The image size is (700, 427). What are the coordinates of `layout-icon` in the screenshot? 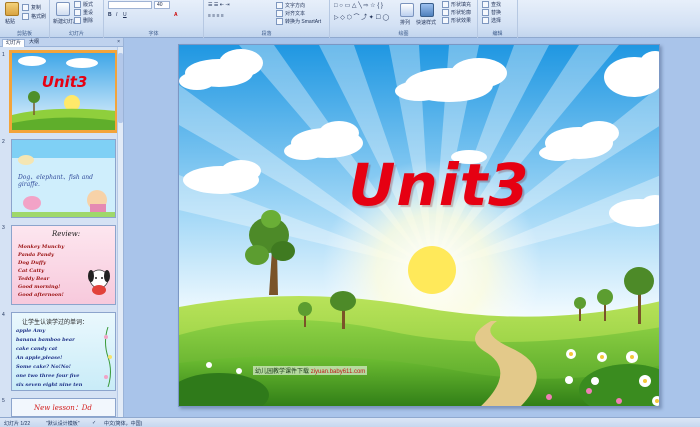 It's located at (77, 5).